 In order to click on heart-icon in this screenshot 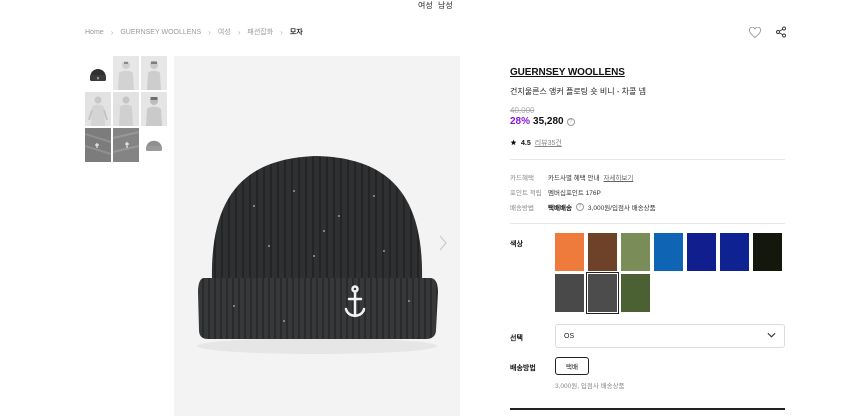, I will do `click(755, 32)`.